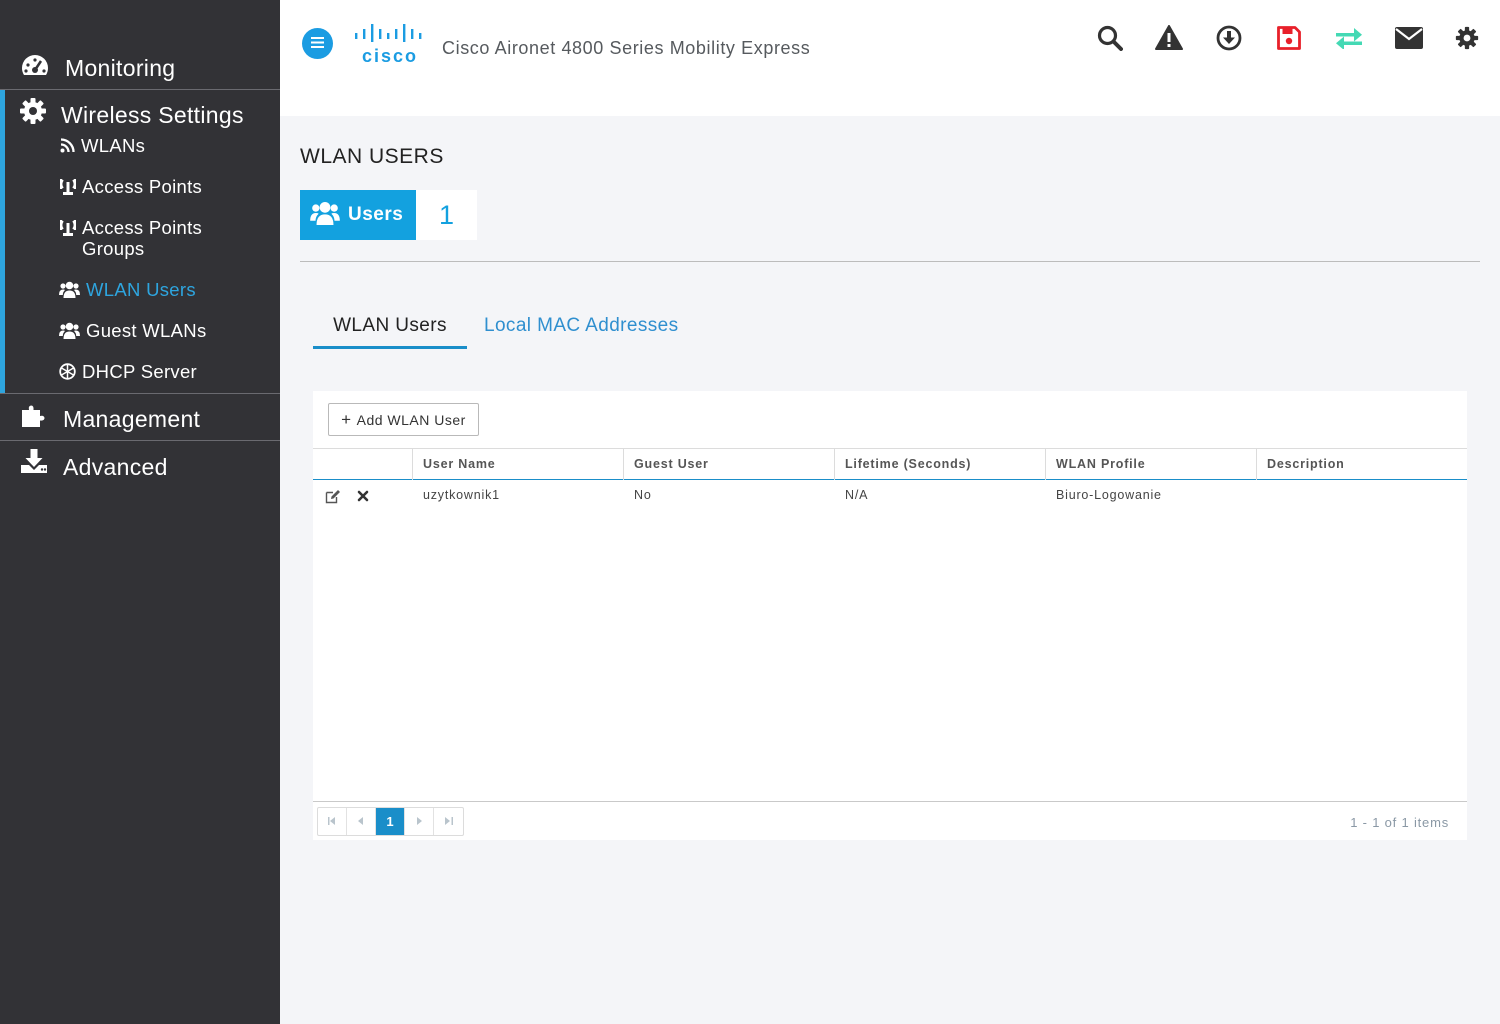  What do you see at coordinates (141, 289) in the screenshot?
I see `sidebar-item-label: WLAN Users` at bounding box center [141, 289].